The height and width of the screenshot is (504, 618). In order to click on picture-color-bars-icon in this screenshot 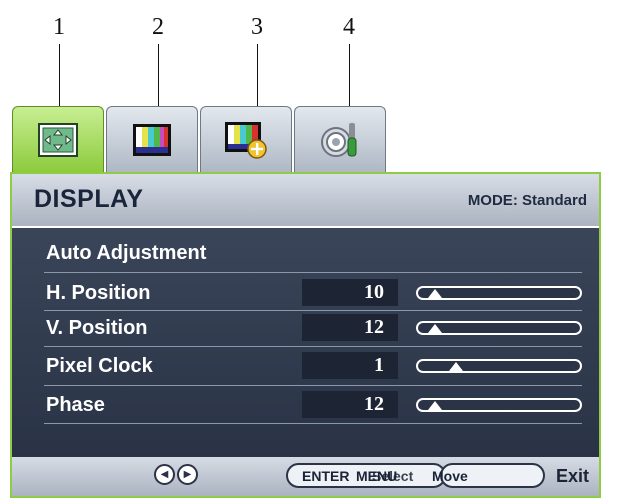, I will do `click(152, 139)`.